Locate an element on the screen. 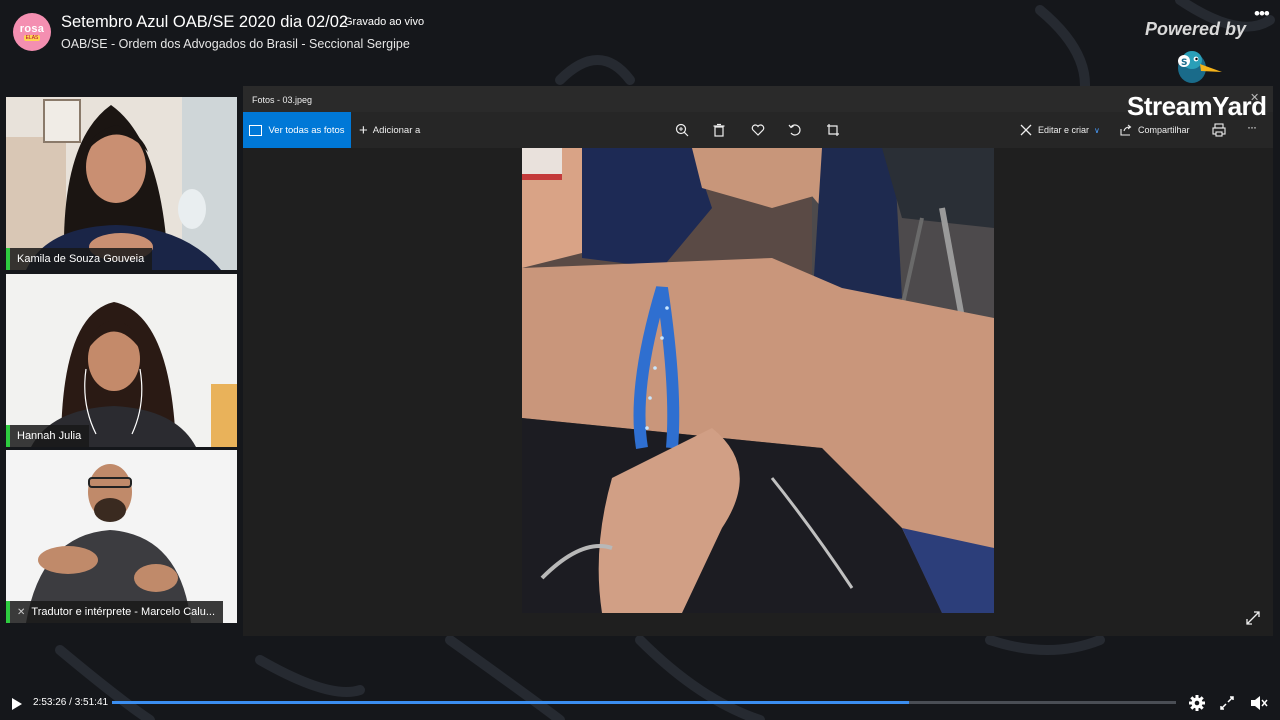 The height and width of the screenshot is (720, 1280). edit-icon is located at coordinates (1026, 130).